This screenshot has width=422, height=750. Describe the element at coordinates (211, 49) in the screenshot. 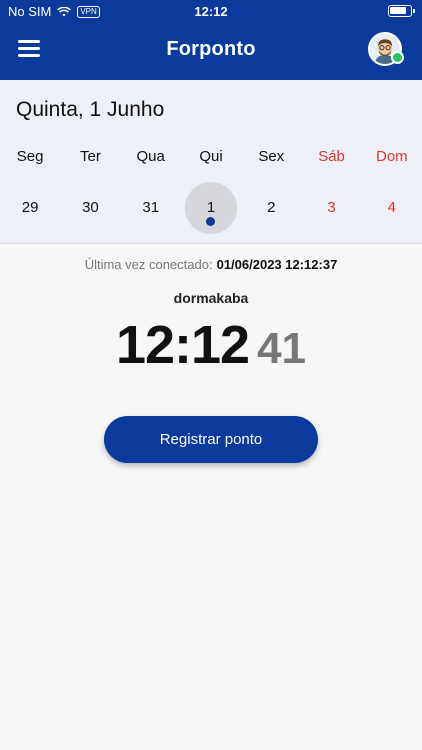

I see `app-title: Forponto` at that location.